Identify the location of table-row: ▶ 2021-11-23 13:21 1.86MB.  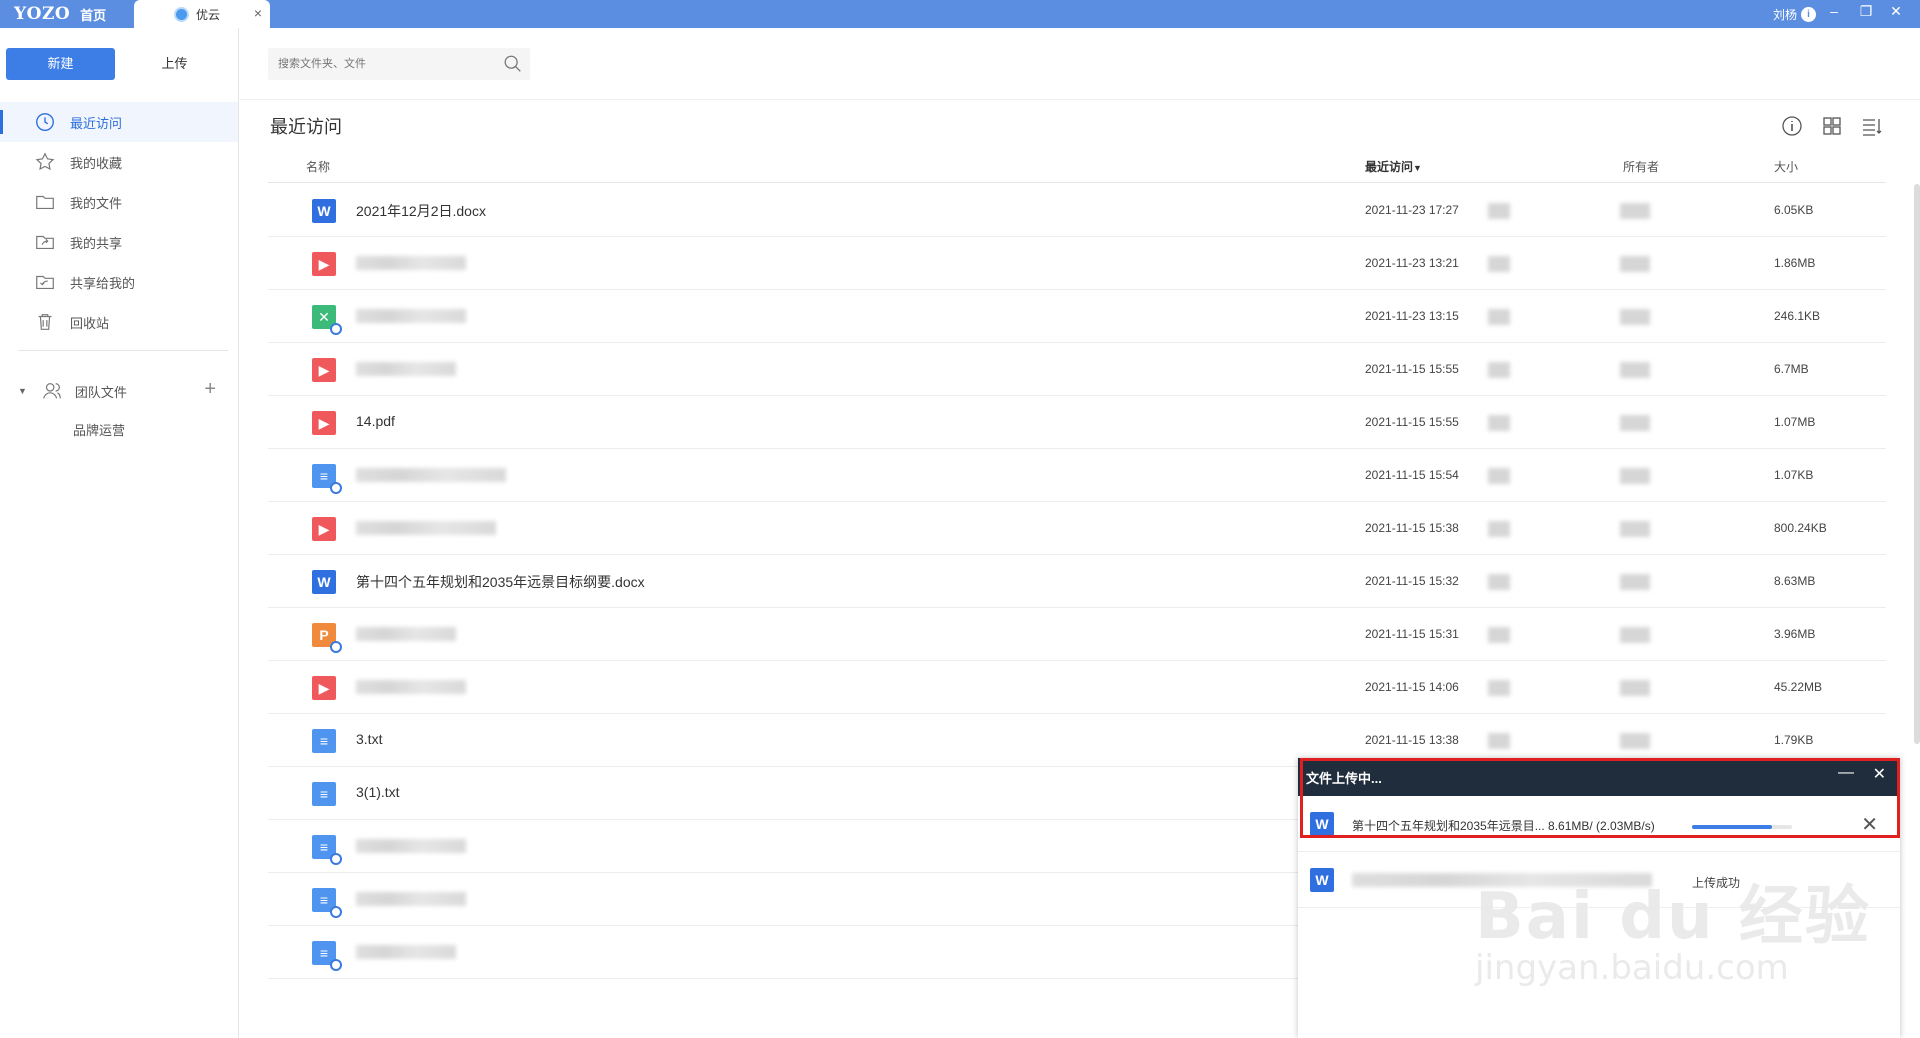
(1077, 263).